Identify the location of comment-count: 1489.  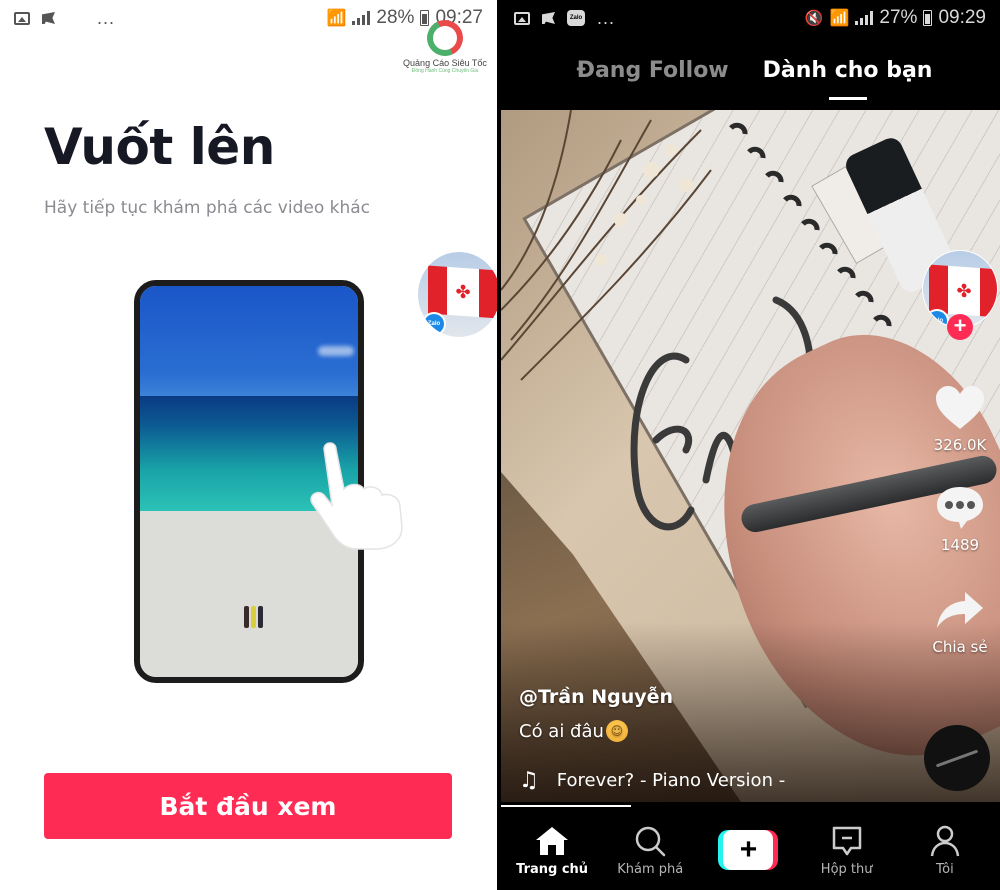
(960, 545).